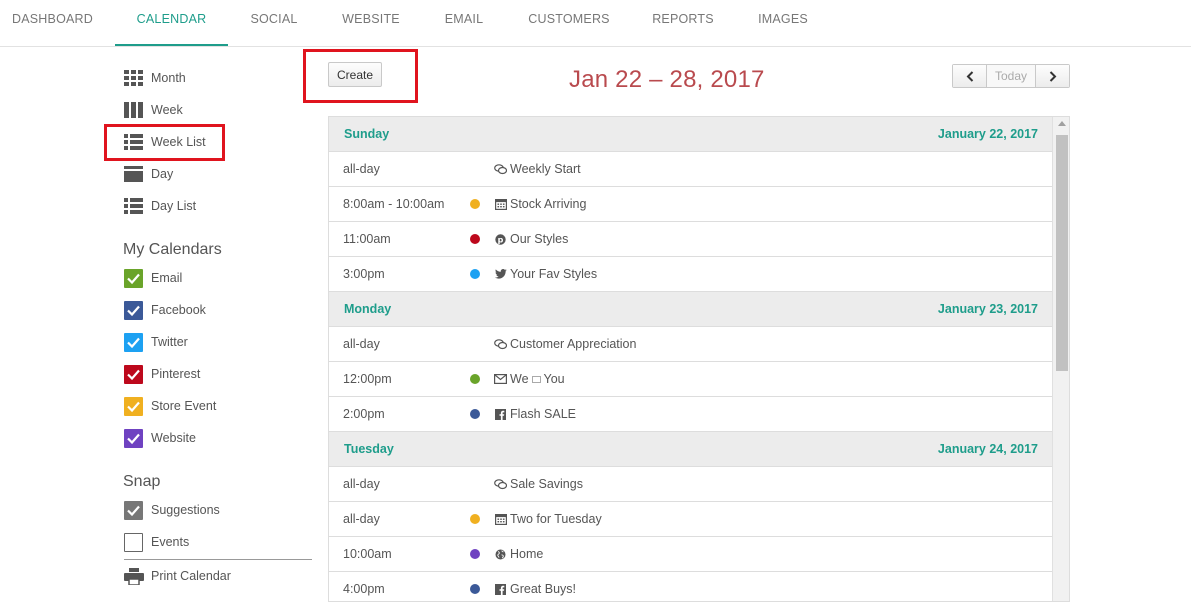 The width and height of the screenshot is (1191, 602). I want to click on event-title: Flash SALE, so click(535, 414).